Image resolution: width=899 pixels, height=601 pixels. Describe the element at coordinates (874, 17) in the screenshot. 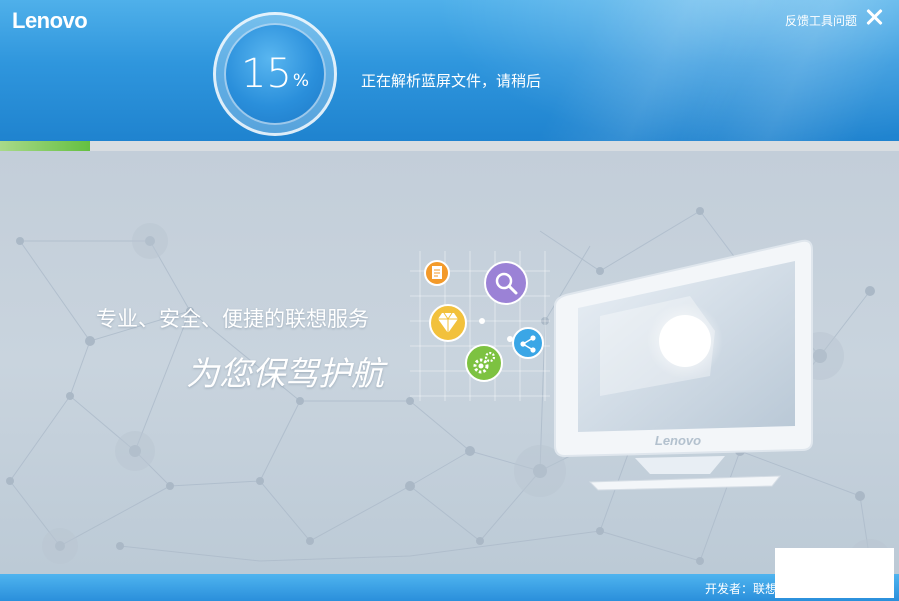

I see `close-icon` at that location.